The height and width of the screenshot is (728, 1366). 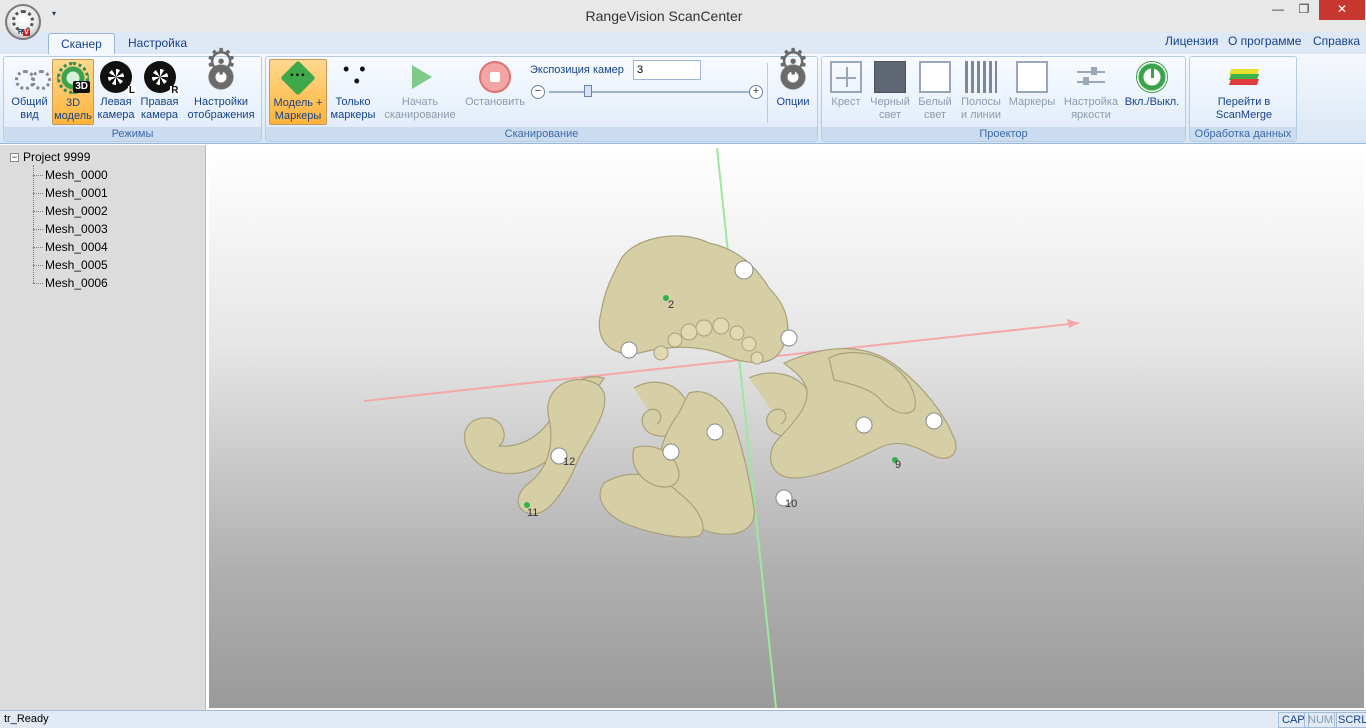 What do you see at coordinates (1342, 10) in the screenshot?
I see `close-button: ✕` at bounding box center [1342, 10].